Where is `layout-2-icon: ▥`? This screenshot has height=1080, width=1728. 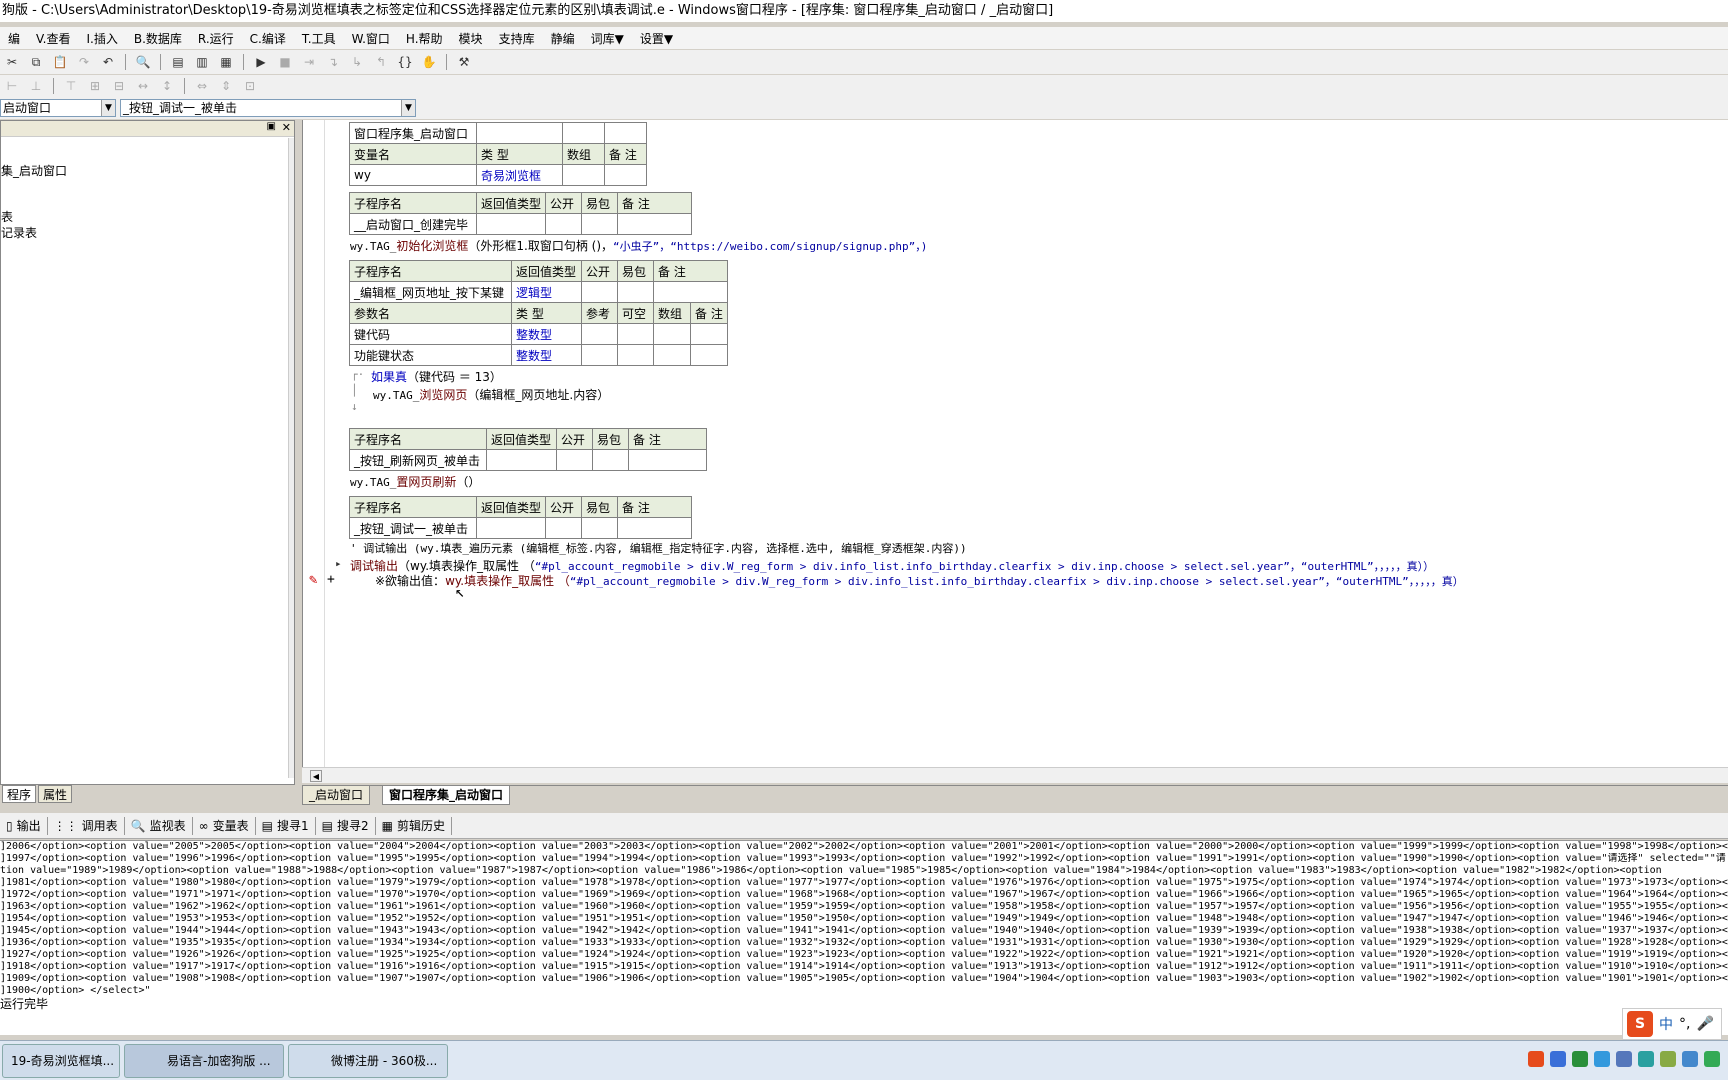 layout-2-icon: ▥ is located at coordinates (202, 62).